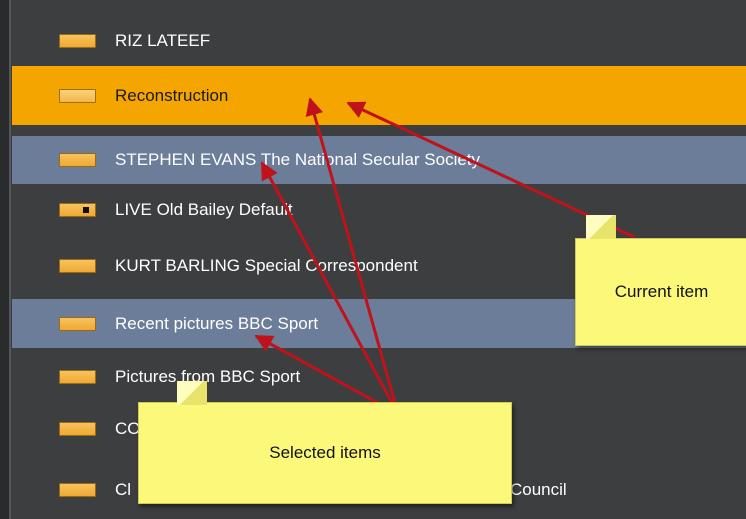 The height and width of the screenshot is (519, 746). Describe the element at coordinates (77, 210) in the screenshot. I see `live-icon` at that location.